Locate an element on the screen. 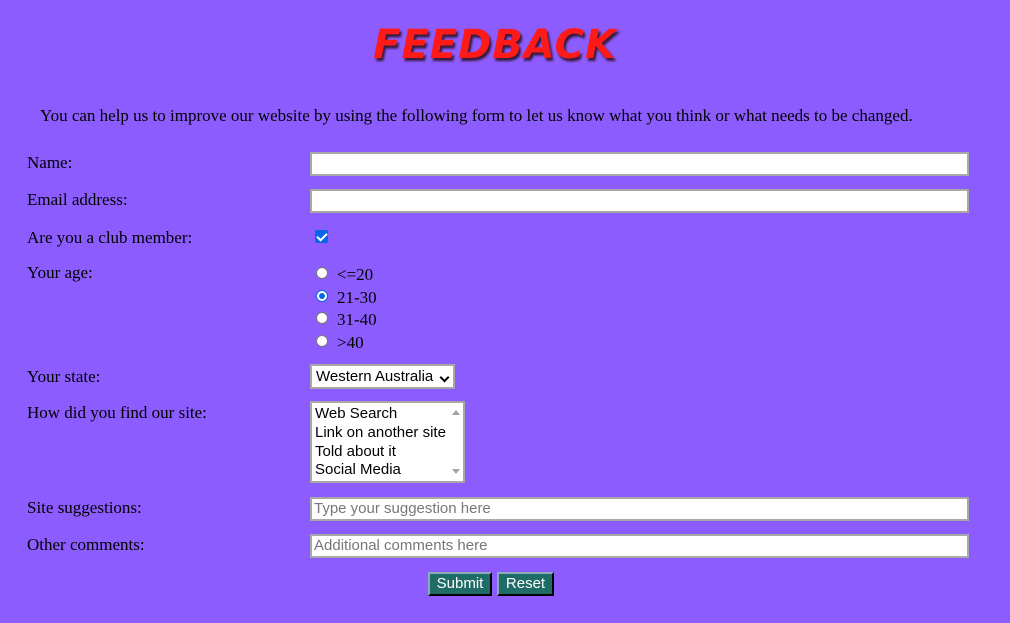 The height and width of the screenshot is (623, 1010). find-site-label: How did you find our site: is located at coordinates (117, 412).